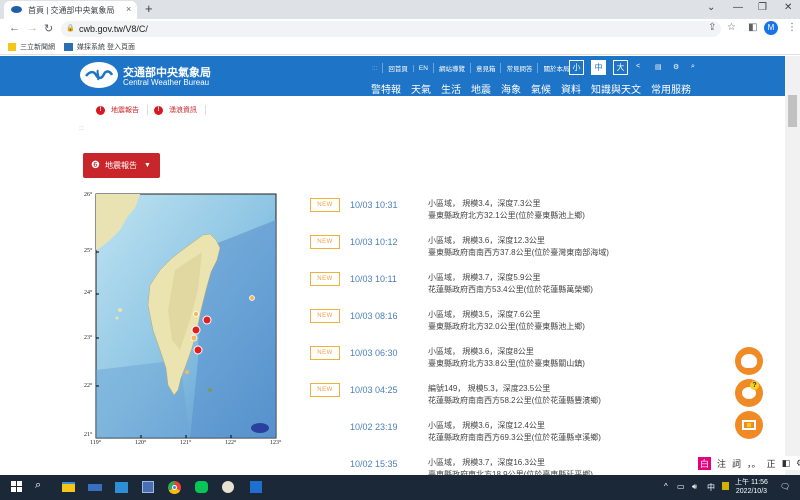  What do you see at coordinates (721, 463) in the screenshot?
I see `ime-zhuyin-button: 注` at bounding box center [721, 463].